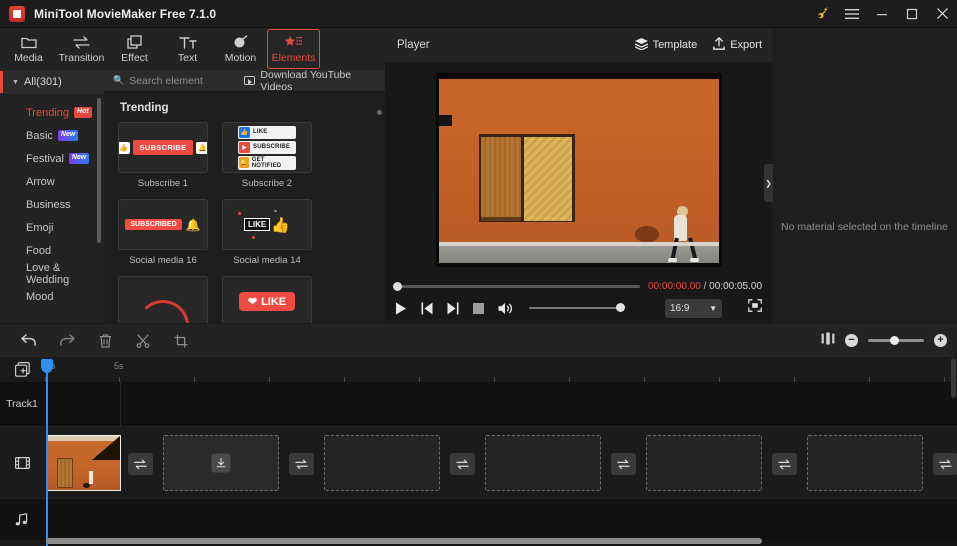  What do you see at coordinates (22, 369) in the screenshot?
I see `add-media-button` at bounding box center [22, 369].